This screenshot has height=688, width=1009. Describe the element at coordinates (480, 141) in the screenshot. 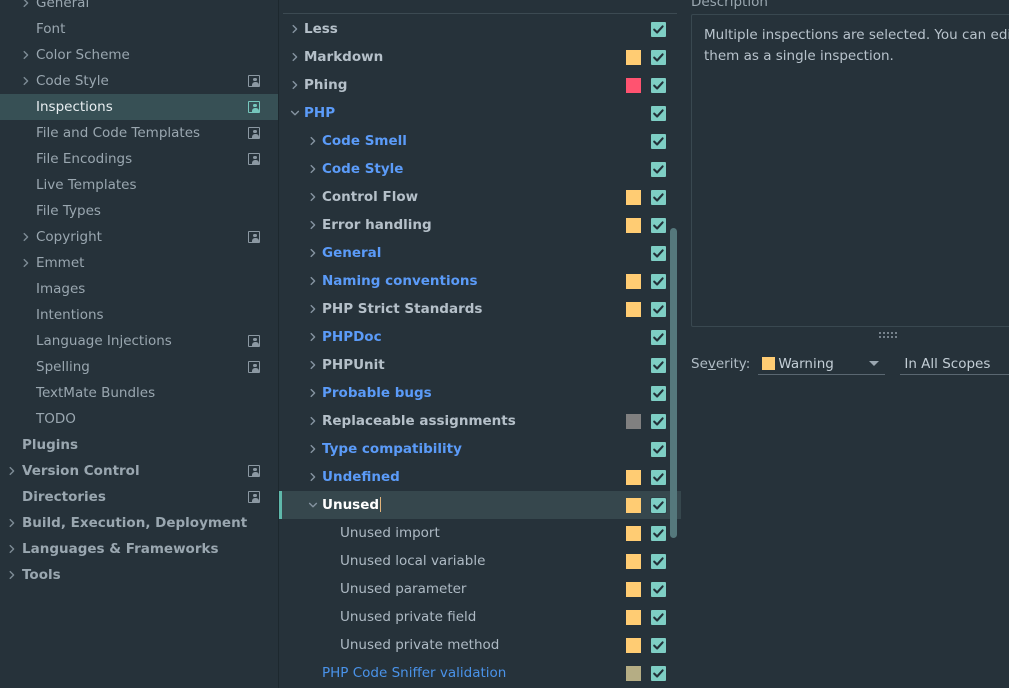

I see `tree-row: Code Smell` at that location.